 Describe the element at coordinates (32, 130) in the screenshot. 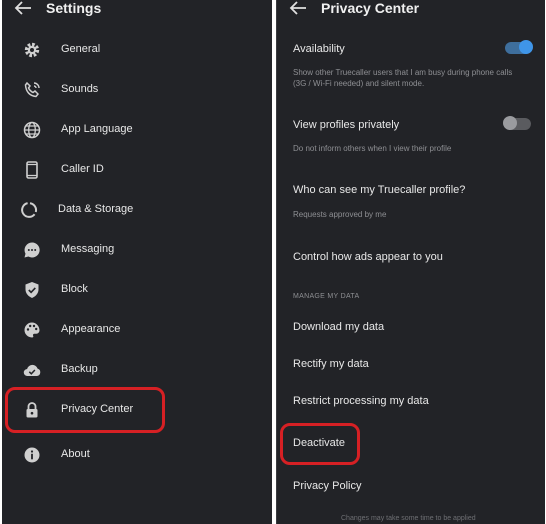

I see `globe-icon` at that location.